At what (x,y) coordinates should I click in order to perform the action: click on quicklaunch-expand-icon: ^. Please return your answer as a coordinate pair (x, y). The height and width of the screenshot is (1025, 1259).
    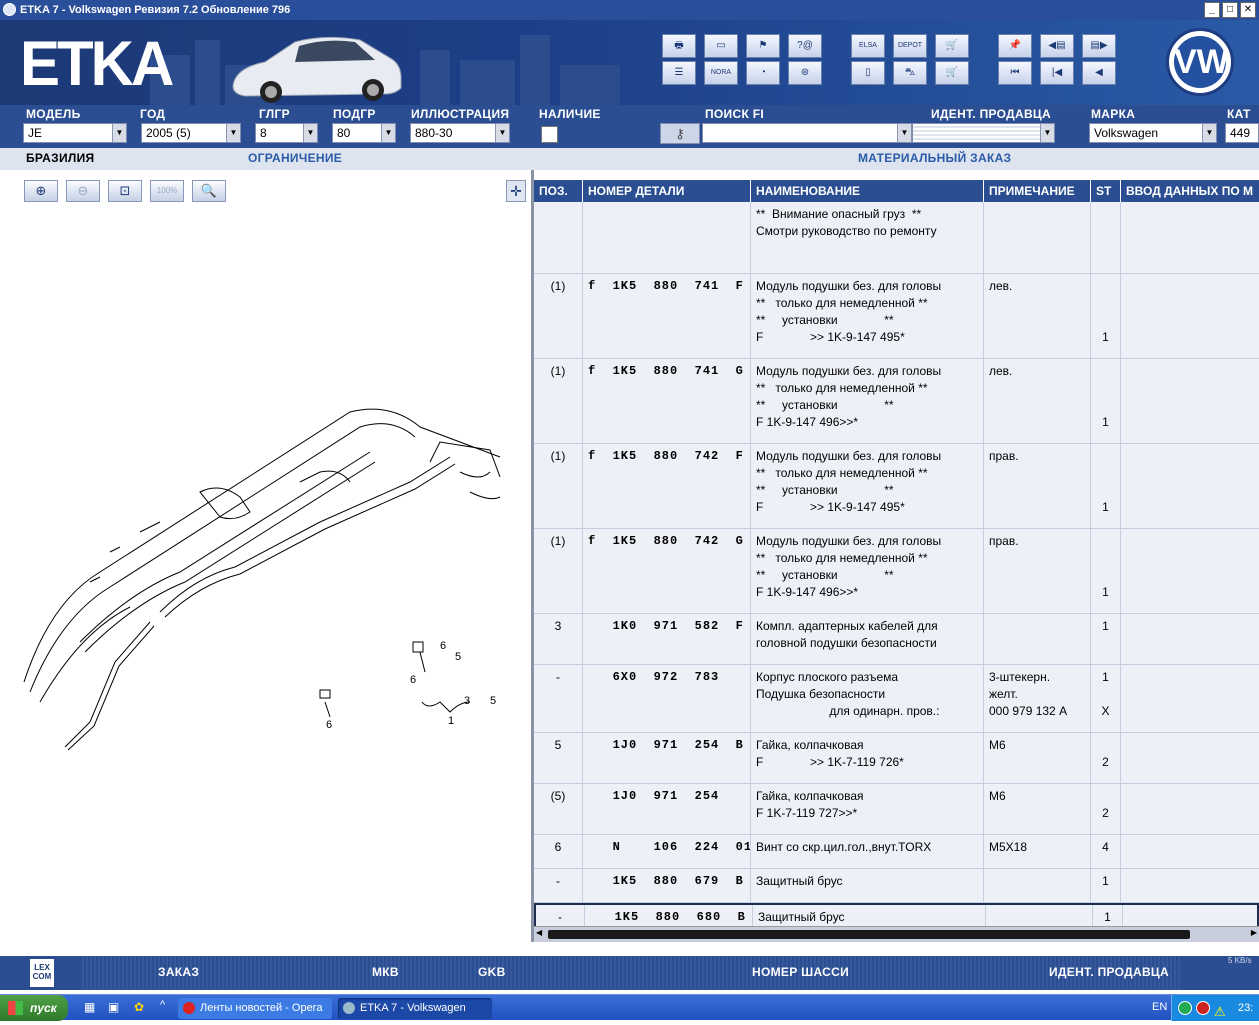
    Looking at the image, I should click on (162, 1005).